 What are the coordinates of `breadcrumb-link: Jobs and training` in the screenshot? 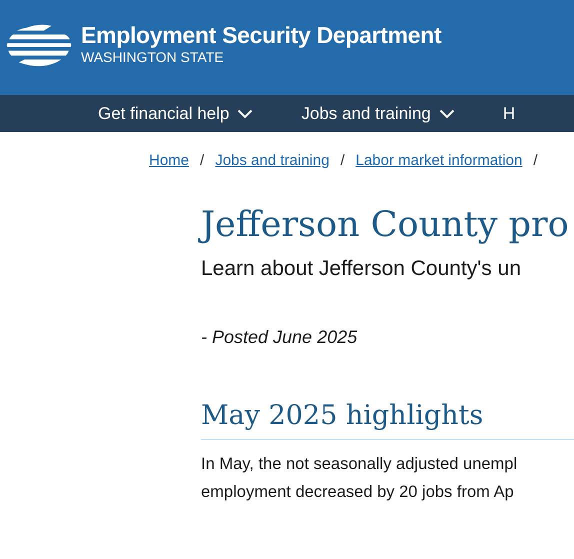 It's located at (272, 160).